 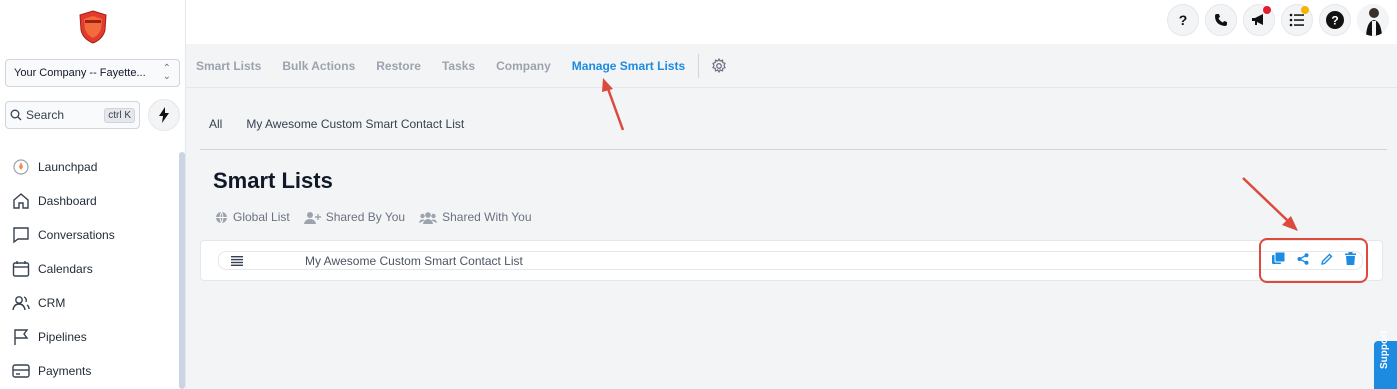 I want to click on users-icon, so click(x=21, y=303).